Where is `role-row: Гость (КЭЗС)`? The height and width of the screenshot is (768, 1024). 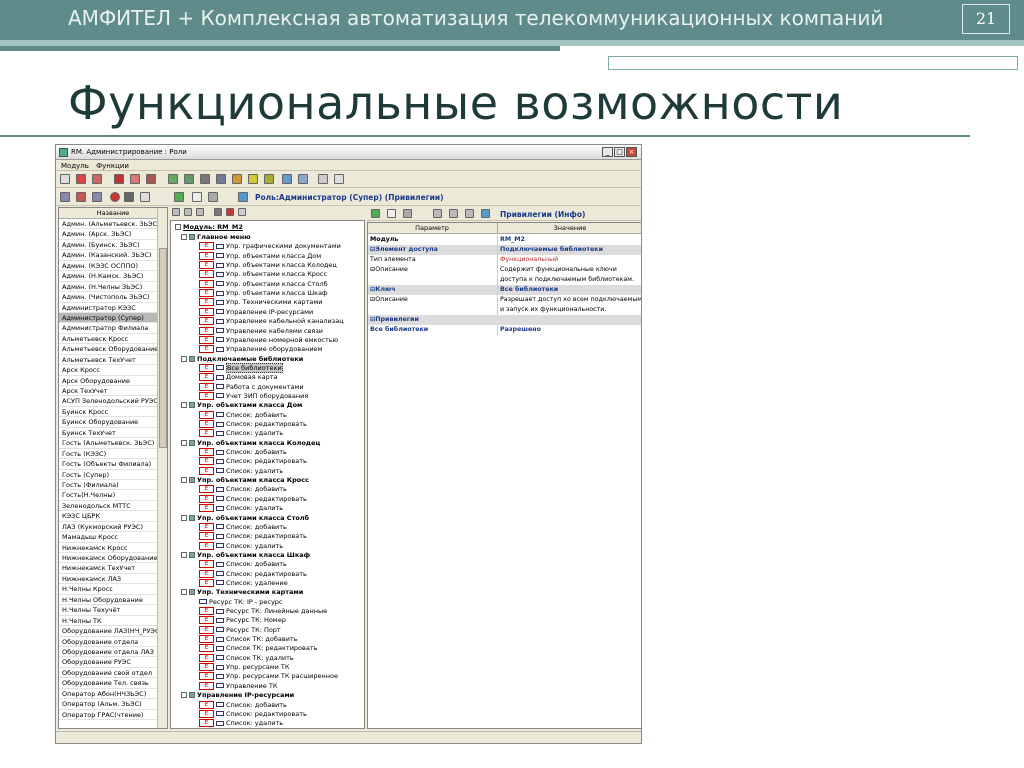 role-row: Гость (КЭЗС) is located at coordinates (113, 454).